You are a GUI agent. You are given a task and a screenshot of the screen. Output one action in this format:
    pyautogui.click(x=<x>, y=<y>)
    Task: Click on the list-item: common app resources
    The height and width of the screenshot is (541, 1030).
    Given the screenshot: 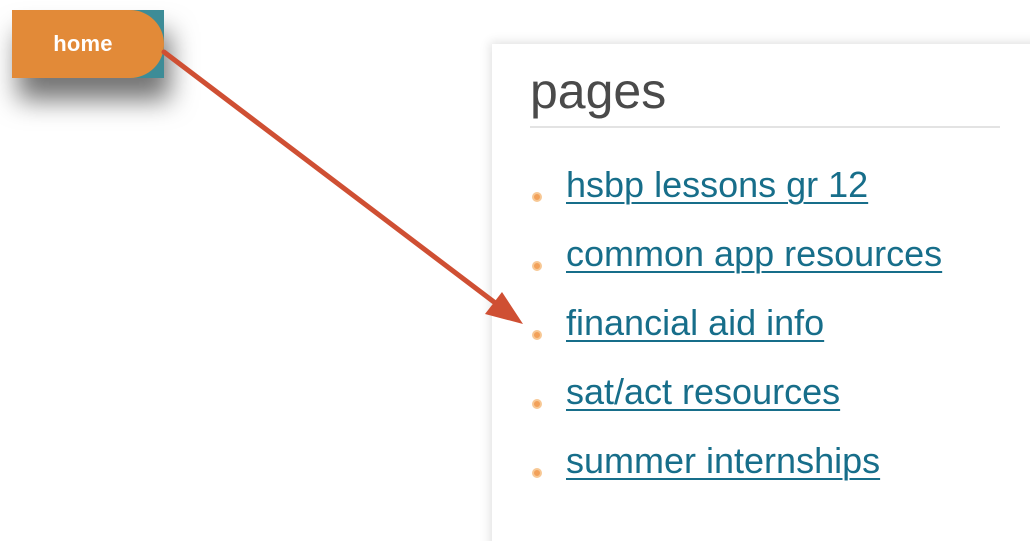 What is the action you would take?
    pyautogui.click(x=737, y=267)
    